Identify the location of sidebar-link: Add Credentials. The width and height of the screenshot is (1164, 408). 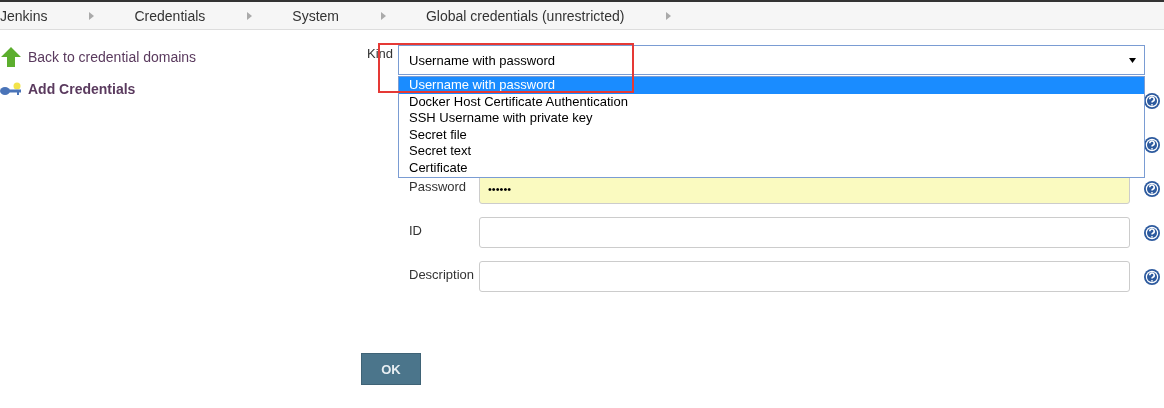
(82, 89).